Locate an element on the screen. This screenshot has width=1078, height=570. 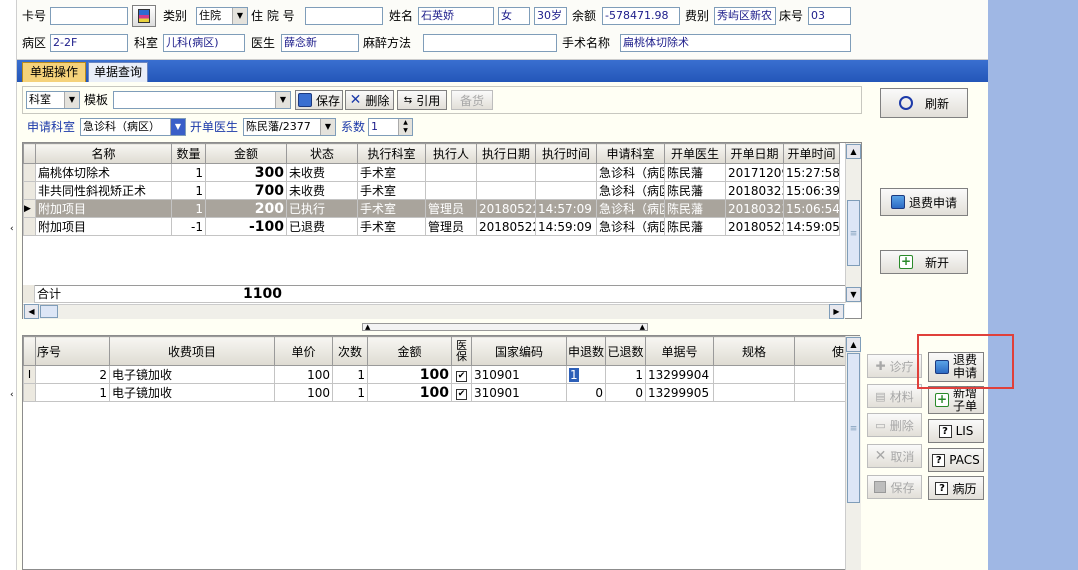
pacs-button: ? PACS is located at coordinates (956, 460).